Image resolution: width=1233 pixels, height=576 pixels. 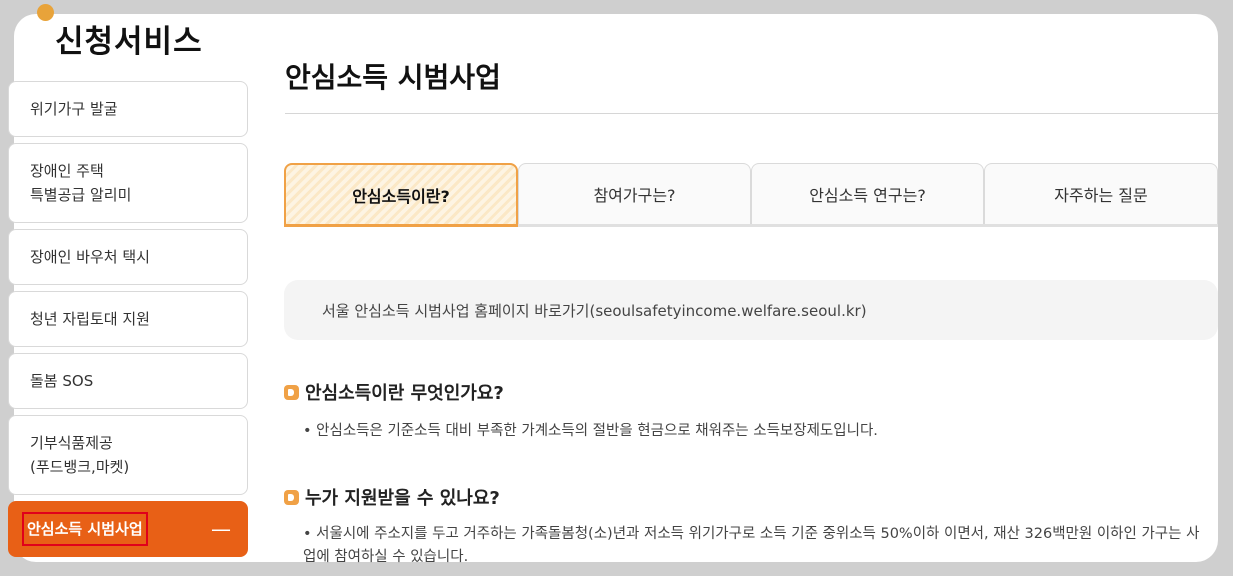 I want to click on sidebar-item-safe-income: 안심소득 시범사업 —, so click(x=128, y=529).